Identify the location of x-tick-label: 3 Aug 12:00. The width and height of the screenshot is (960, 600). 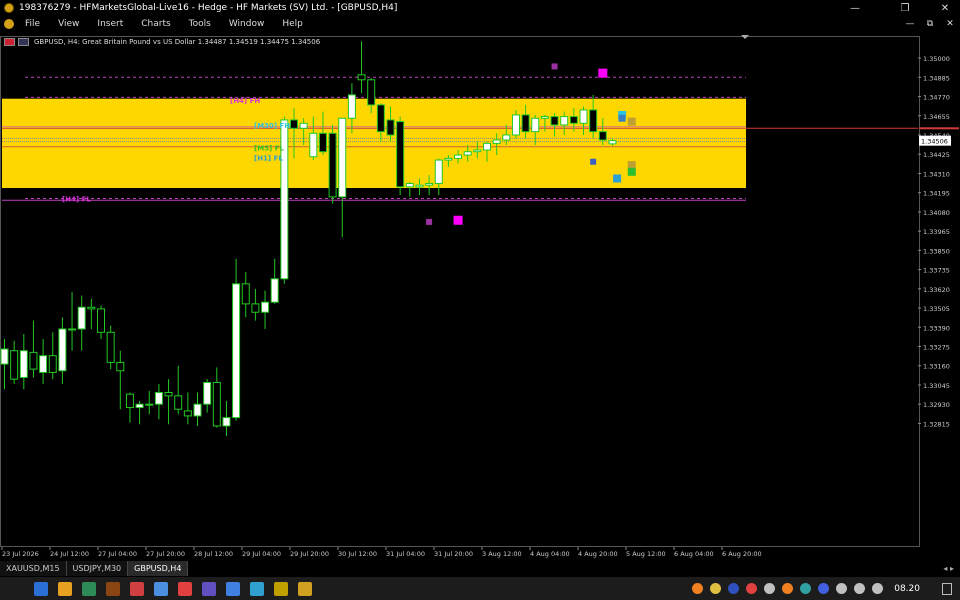
(502, 554).